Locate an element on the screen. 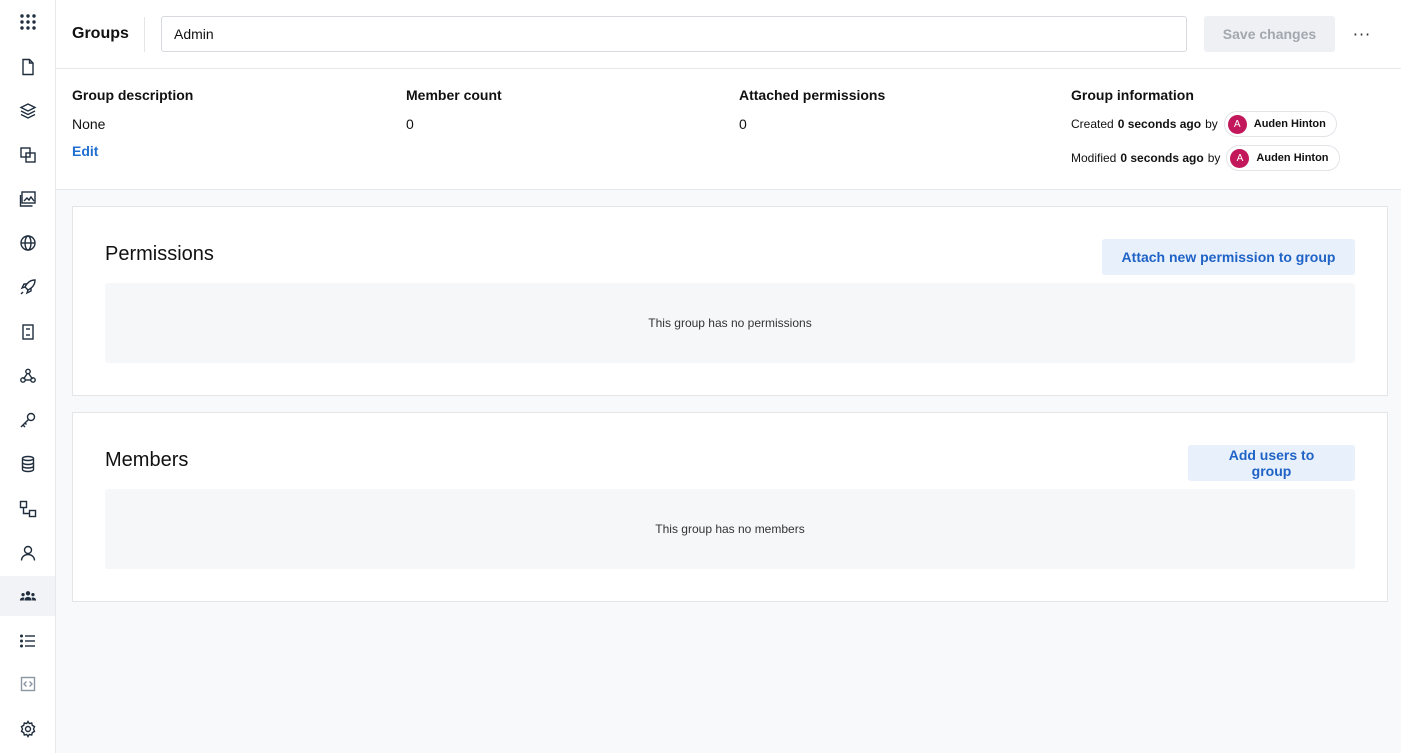 Image resolution: width=1401 pixels, height=753 pixels. sidebar-item-settings is located at coordinates (27, 729).